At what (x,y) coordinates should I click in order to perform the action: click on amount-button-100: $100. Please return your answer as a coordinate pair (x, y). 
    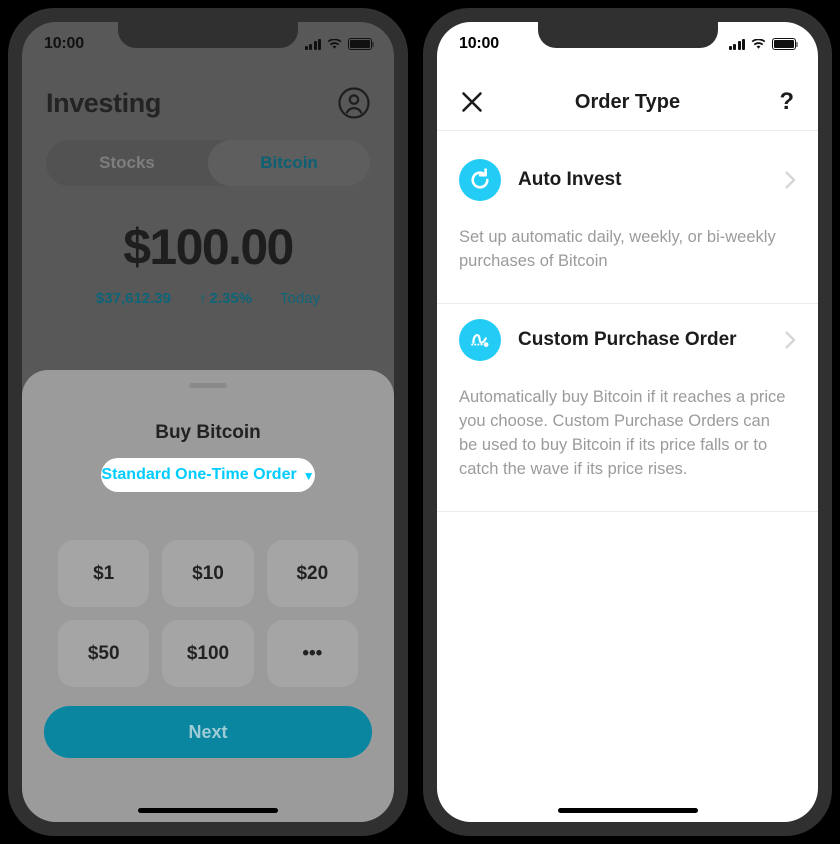
    Looking at the image, I should click on (208, 653).